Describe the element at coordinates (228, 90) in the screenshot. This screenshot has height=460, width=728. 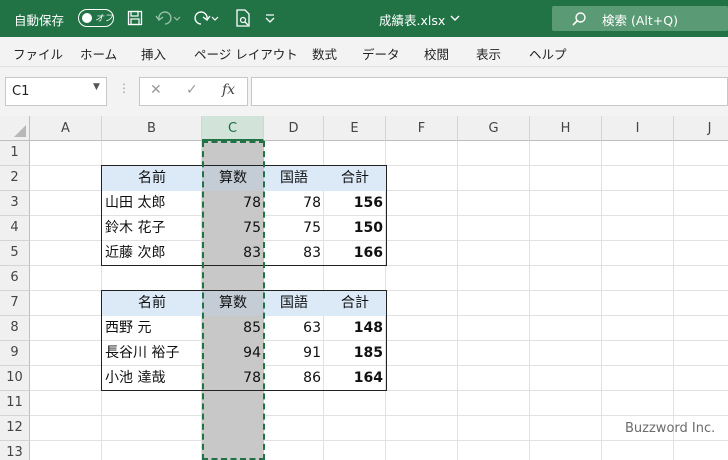
I see `insert-function-icon: fx` at that location.